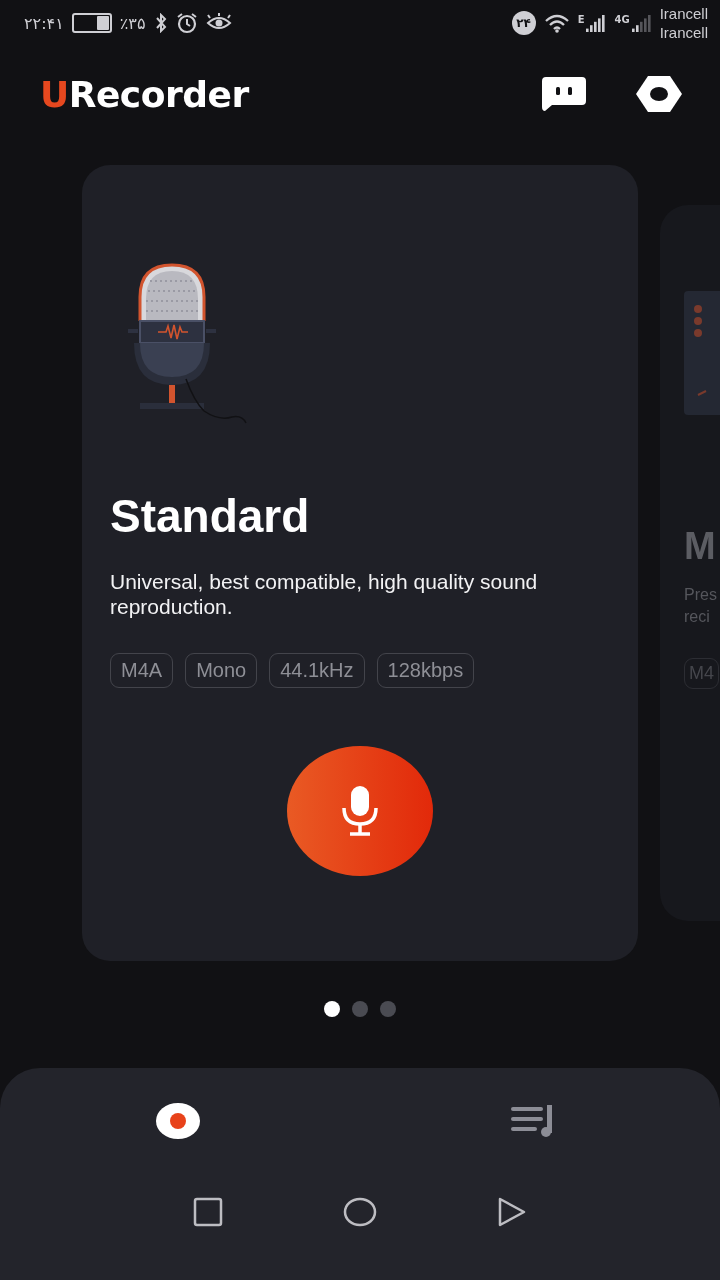 This screenshot has height=1280, width=720. I want to click on format-tag: 128kbps, so click(425, 670).